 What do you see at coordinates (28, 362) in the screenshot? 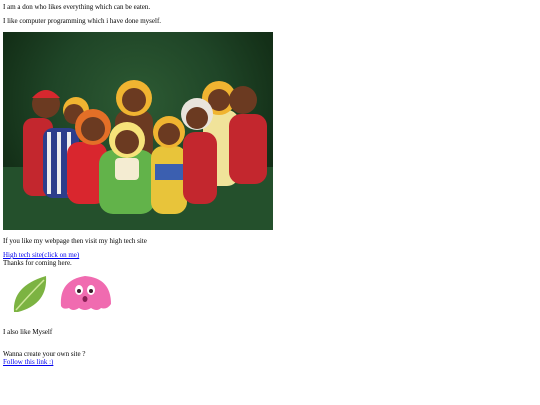
I see `follow-link: Follow this link :)` at bounding box center [28, 362].